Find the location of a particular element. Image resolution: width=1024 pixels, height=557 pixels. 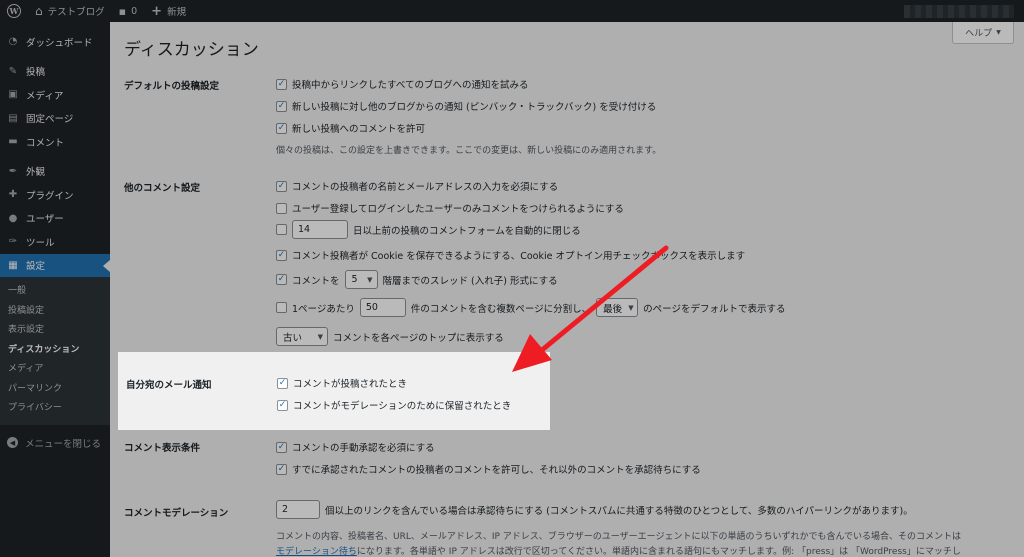

select-value: 5 is located at coordinates (354, 279).